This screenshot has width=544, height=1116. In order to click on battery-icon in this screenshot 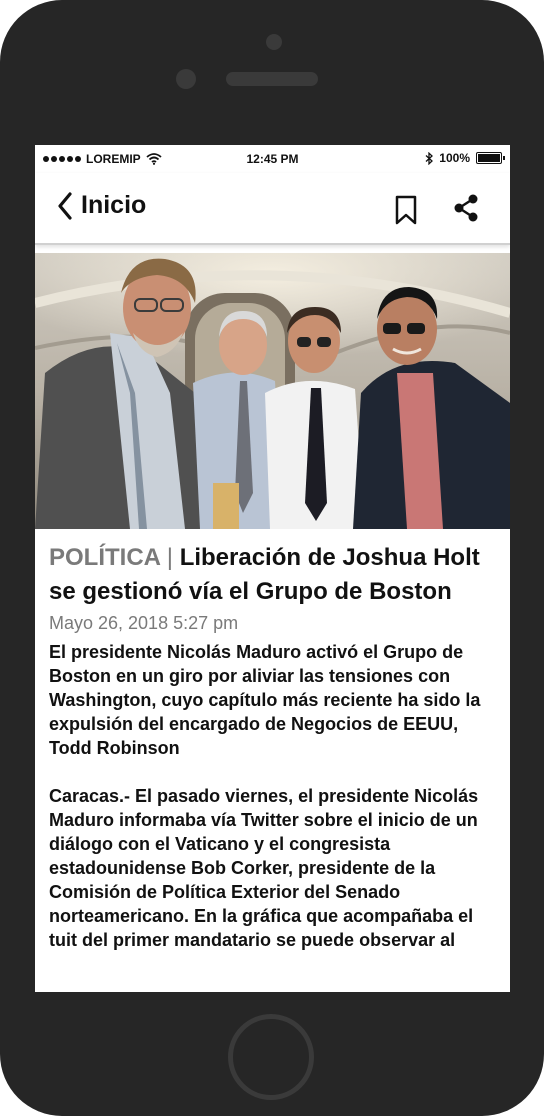, I will do `click(490, 158)`.